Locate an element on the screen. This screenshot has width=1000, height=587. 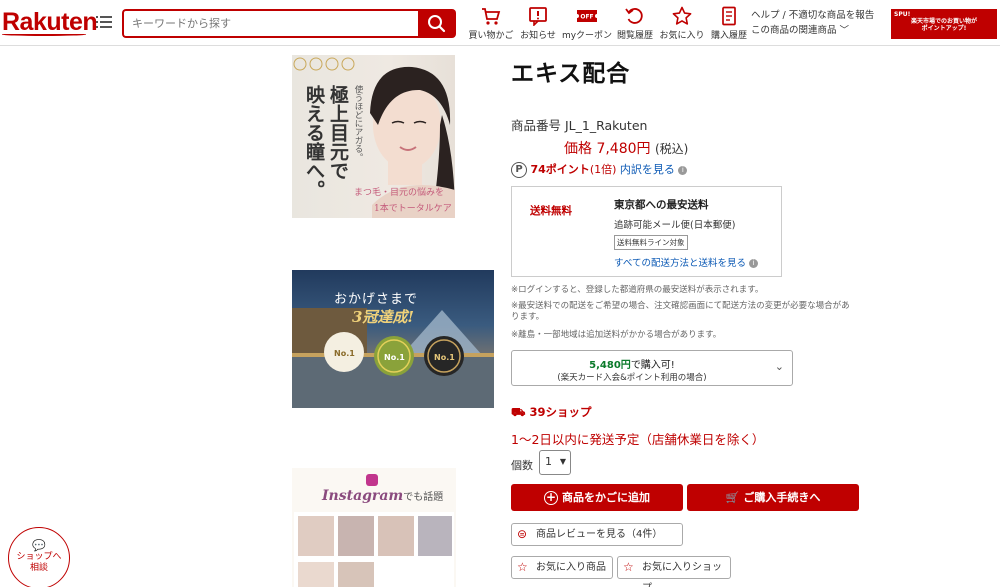
help-links: ヘルプ / 不適切な商品を報告 この商品の関連商品 ﹀ is located at coordinates (812, 23).